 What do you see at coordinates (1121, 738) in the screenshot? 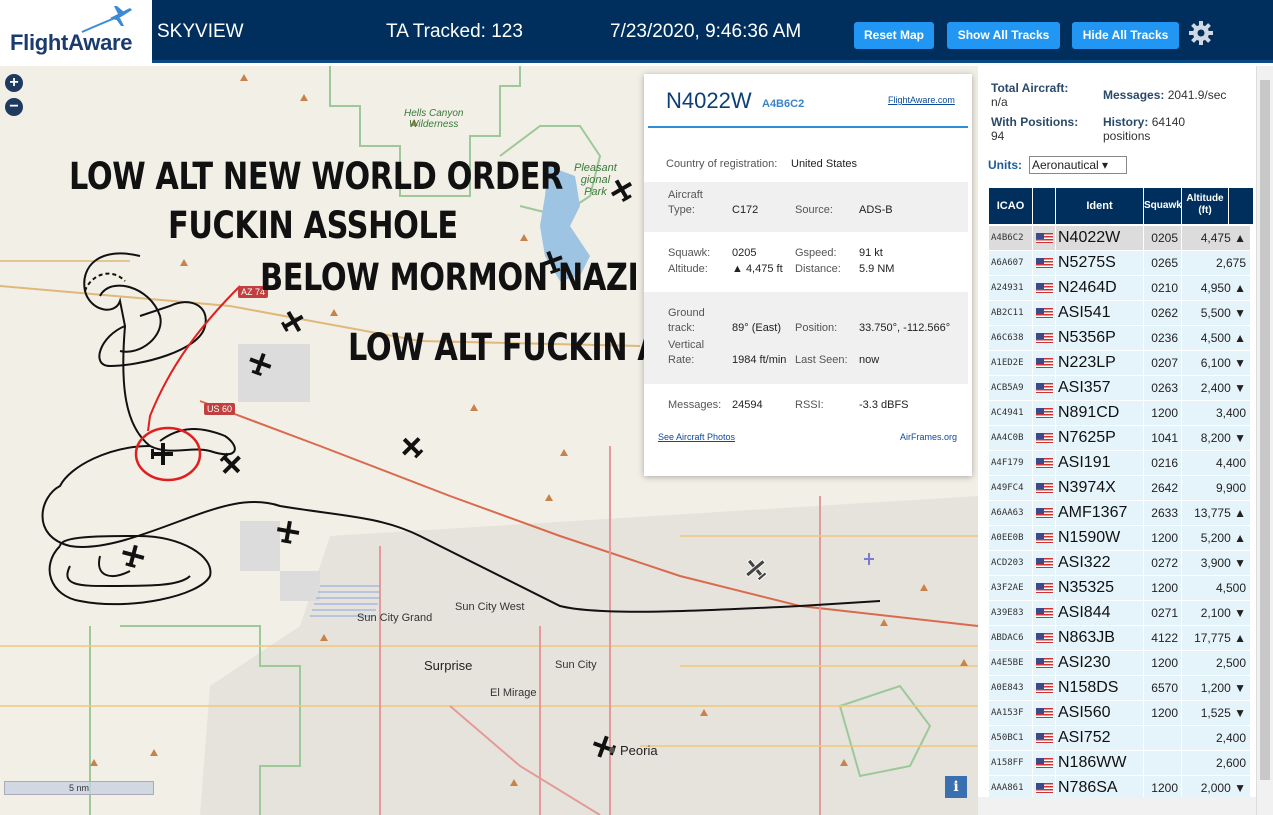
I see `table-row: A50BC1 ASI752 2,400` at bounding box center [1121, 738].